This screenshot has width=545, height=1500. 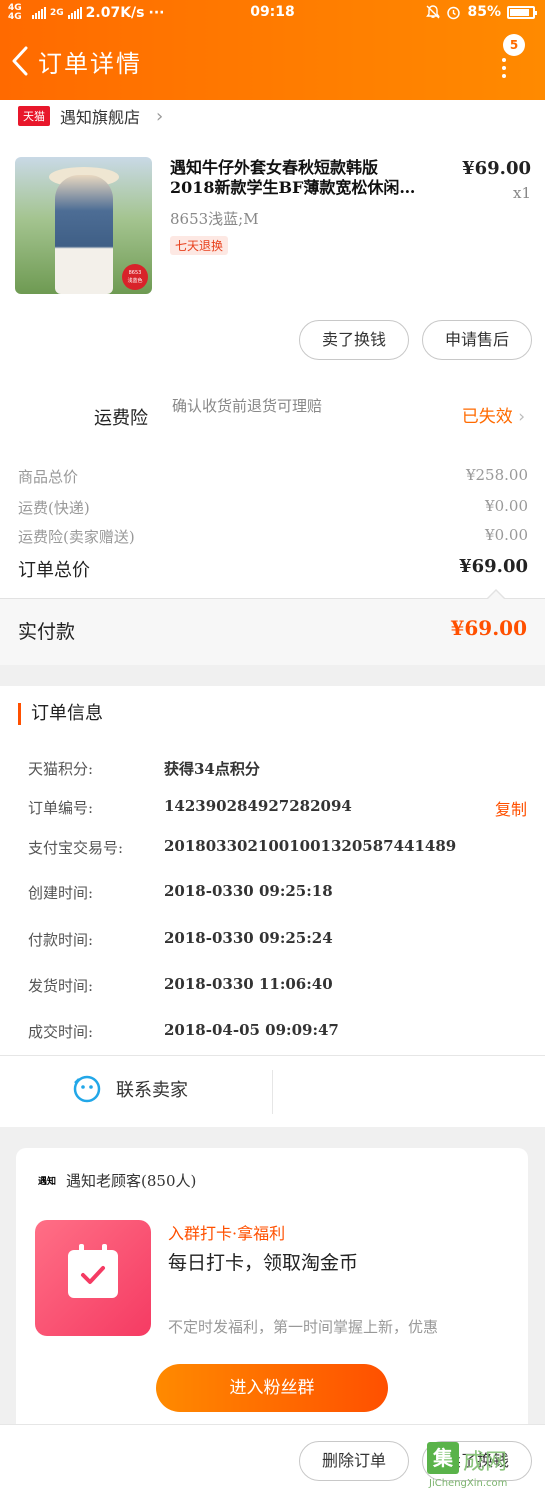 I want to click on shipping-insurance-desc: 确认收货前退货可理赔, so click(x=247, y=406).